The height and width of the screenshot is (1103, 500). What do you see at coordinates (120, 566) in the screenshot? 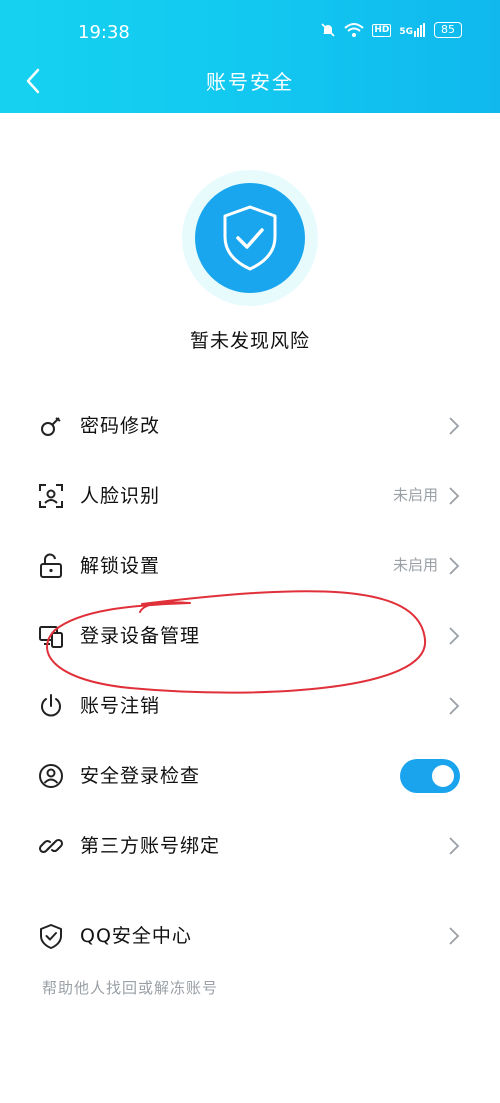
I see `menu-item-label: 解锁设置` at bounding box center [120, 566].